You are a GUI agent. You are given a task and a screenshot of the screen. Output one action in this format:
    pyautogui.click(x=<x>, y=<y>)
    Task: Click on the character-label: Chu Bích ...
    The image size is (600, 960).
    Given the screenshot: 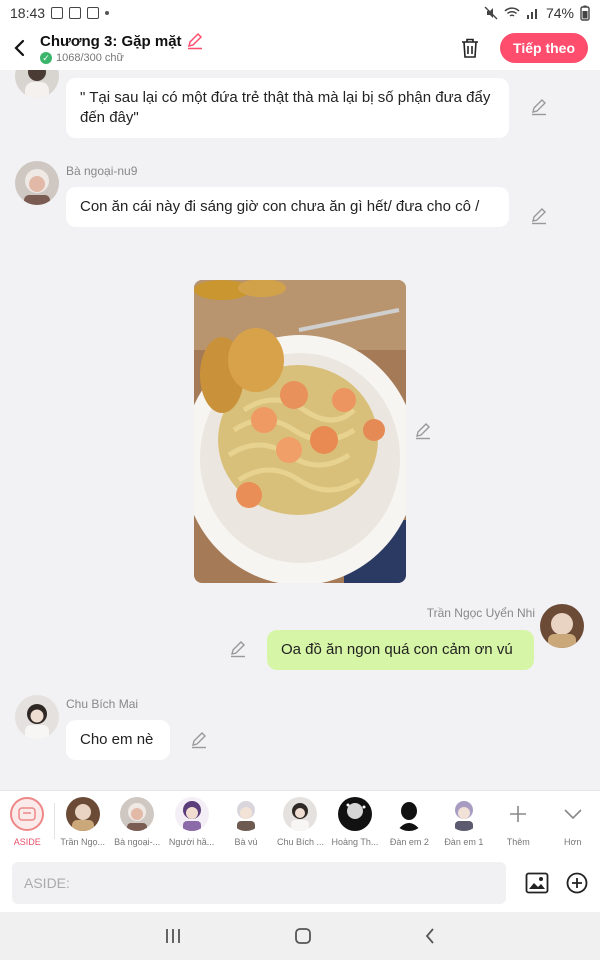 What is the action you would take?
    pyautogui.click(x=300, y=842)
    